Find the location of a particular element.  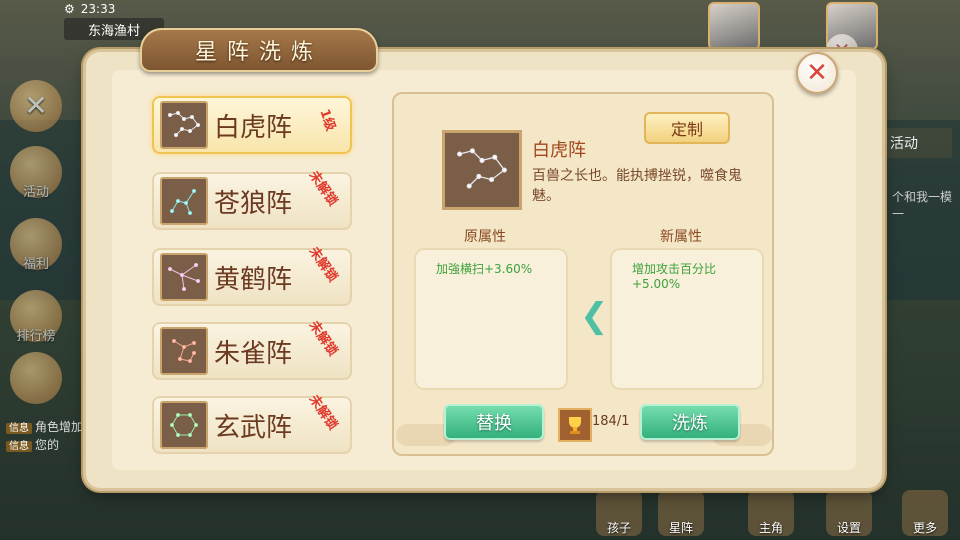

formation-name: 朱雀阵 is located at coordinates (253, 353).